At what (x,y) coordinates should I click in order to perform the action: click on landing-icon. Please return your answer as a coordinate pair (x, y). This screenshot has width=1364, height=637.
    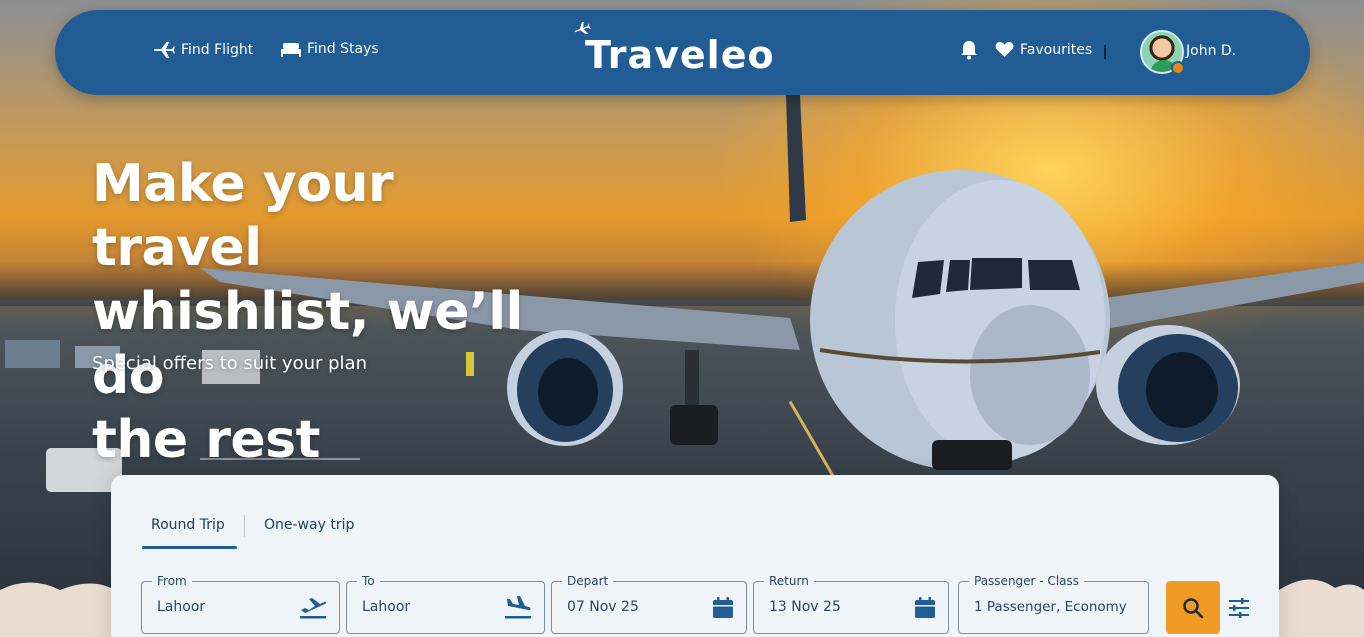
    Looking at the image, I should click on (518, 607).